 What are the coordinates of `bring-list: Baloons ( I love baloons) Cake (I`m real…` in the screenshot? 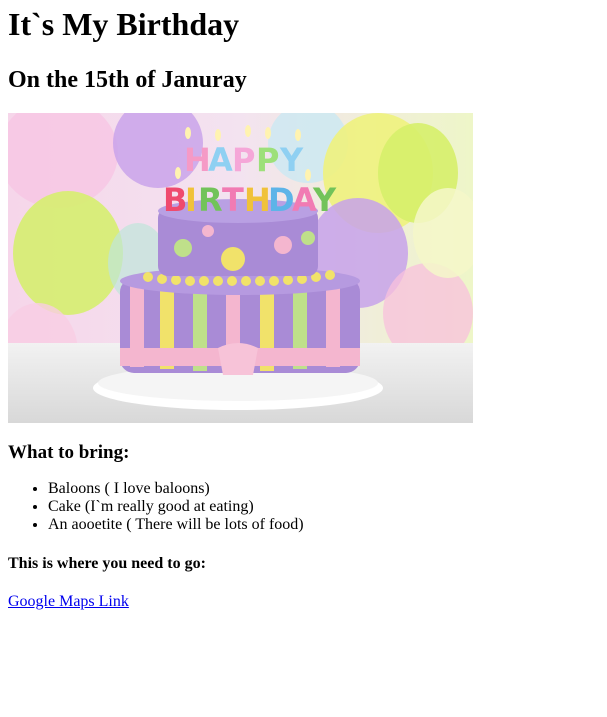 It's located at (303, 507).